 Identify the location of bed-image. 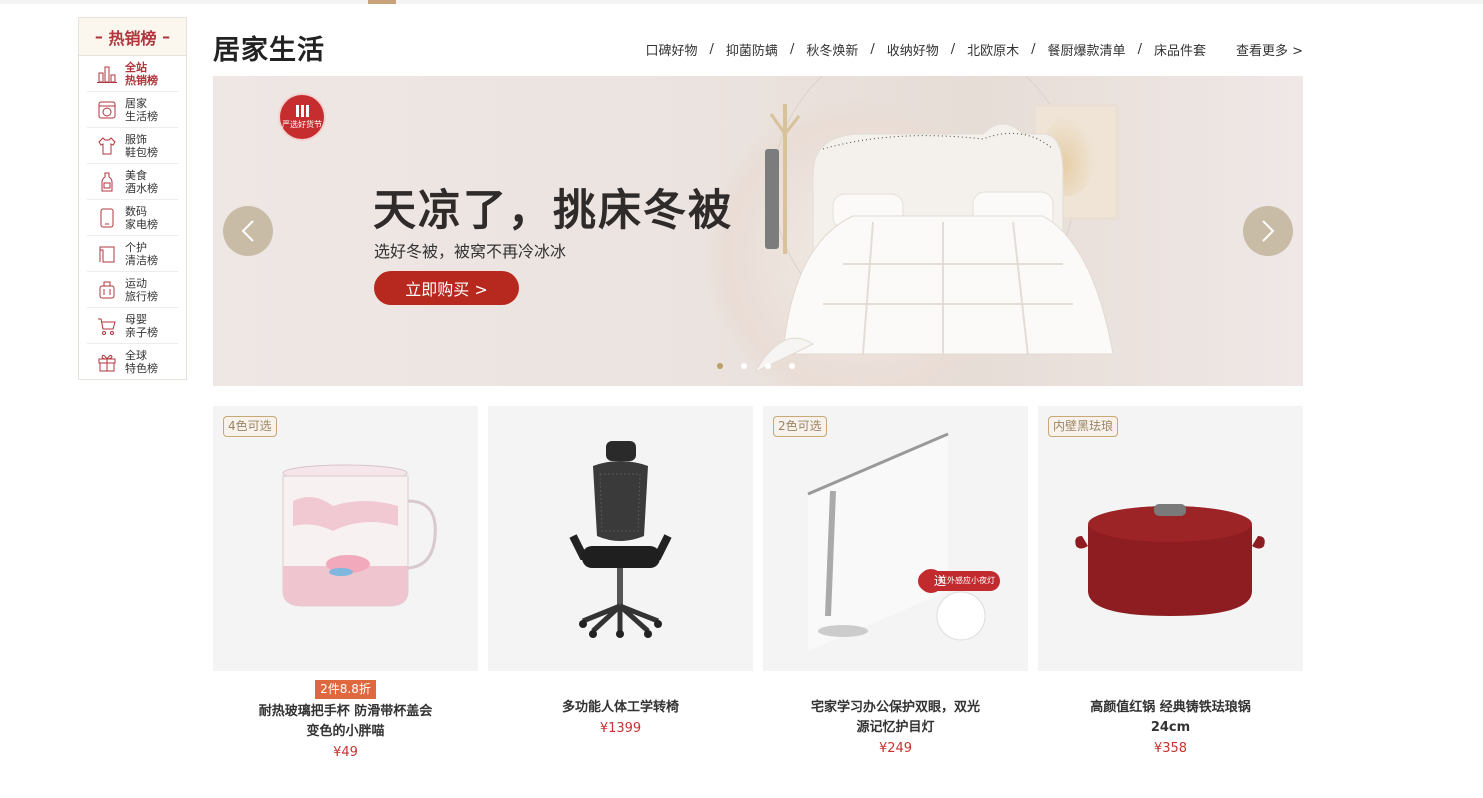
(933, 239).